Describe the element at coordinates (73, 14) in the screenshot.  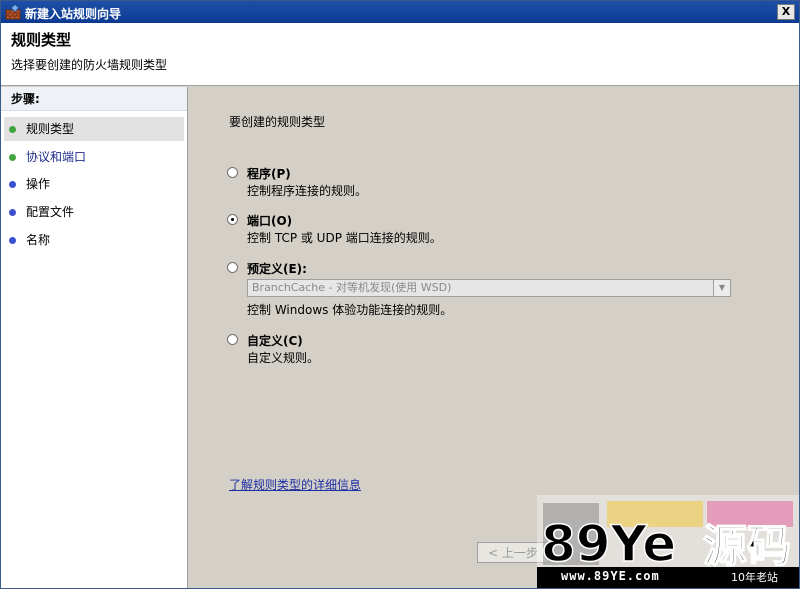
I see `window-title: 新建入站规则向导` at that location.